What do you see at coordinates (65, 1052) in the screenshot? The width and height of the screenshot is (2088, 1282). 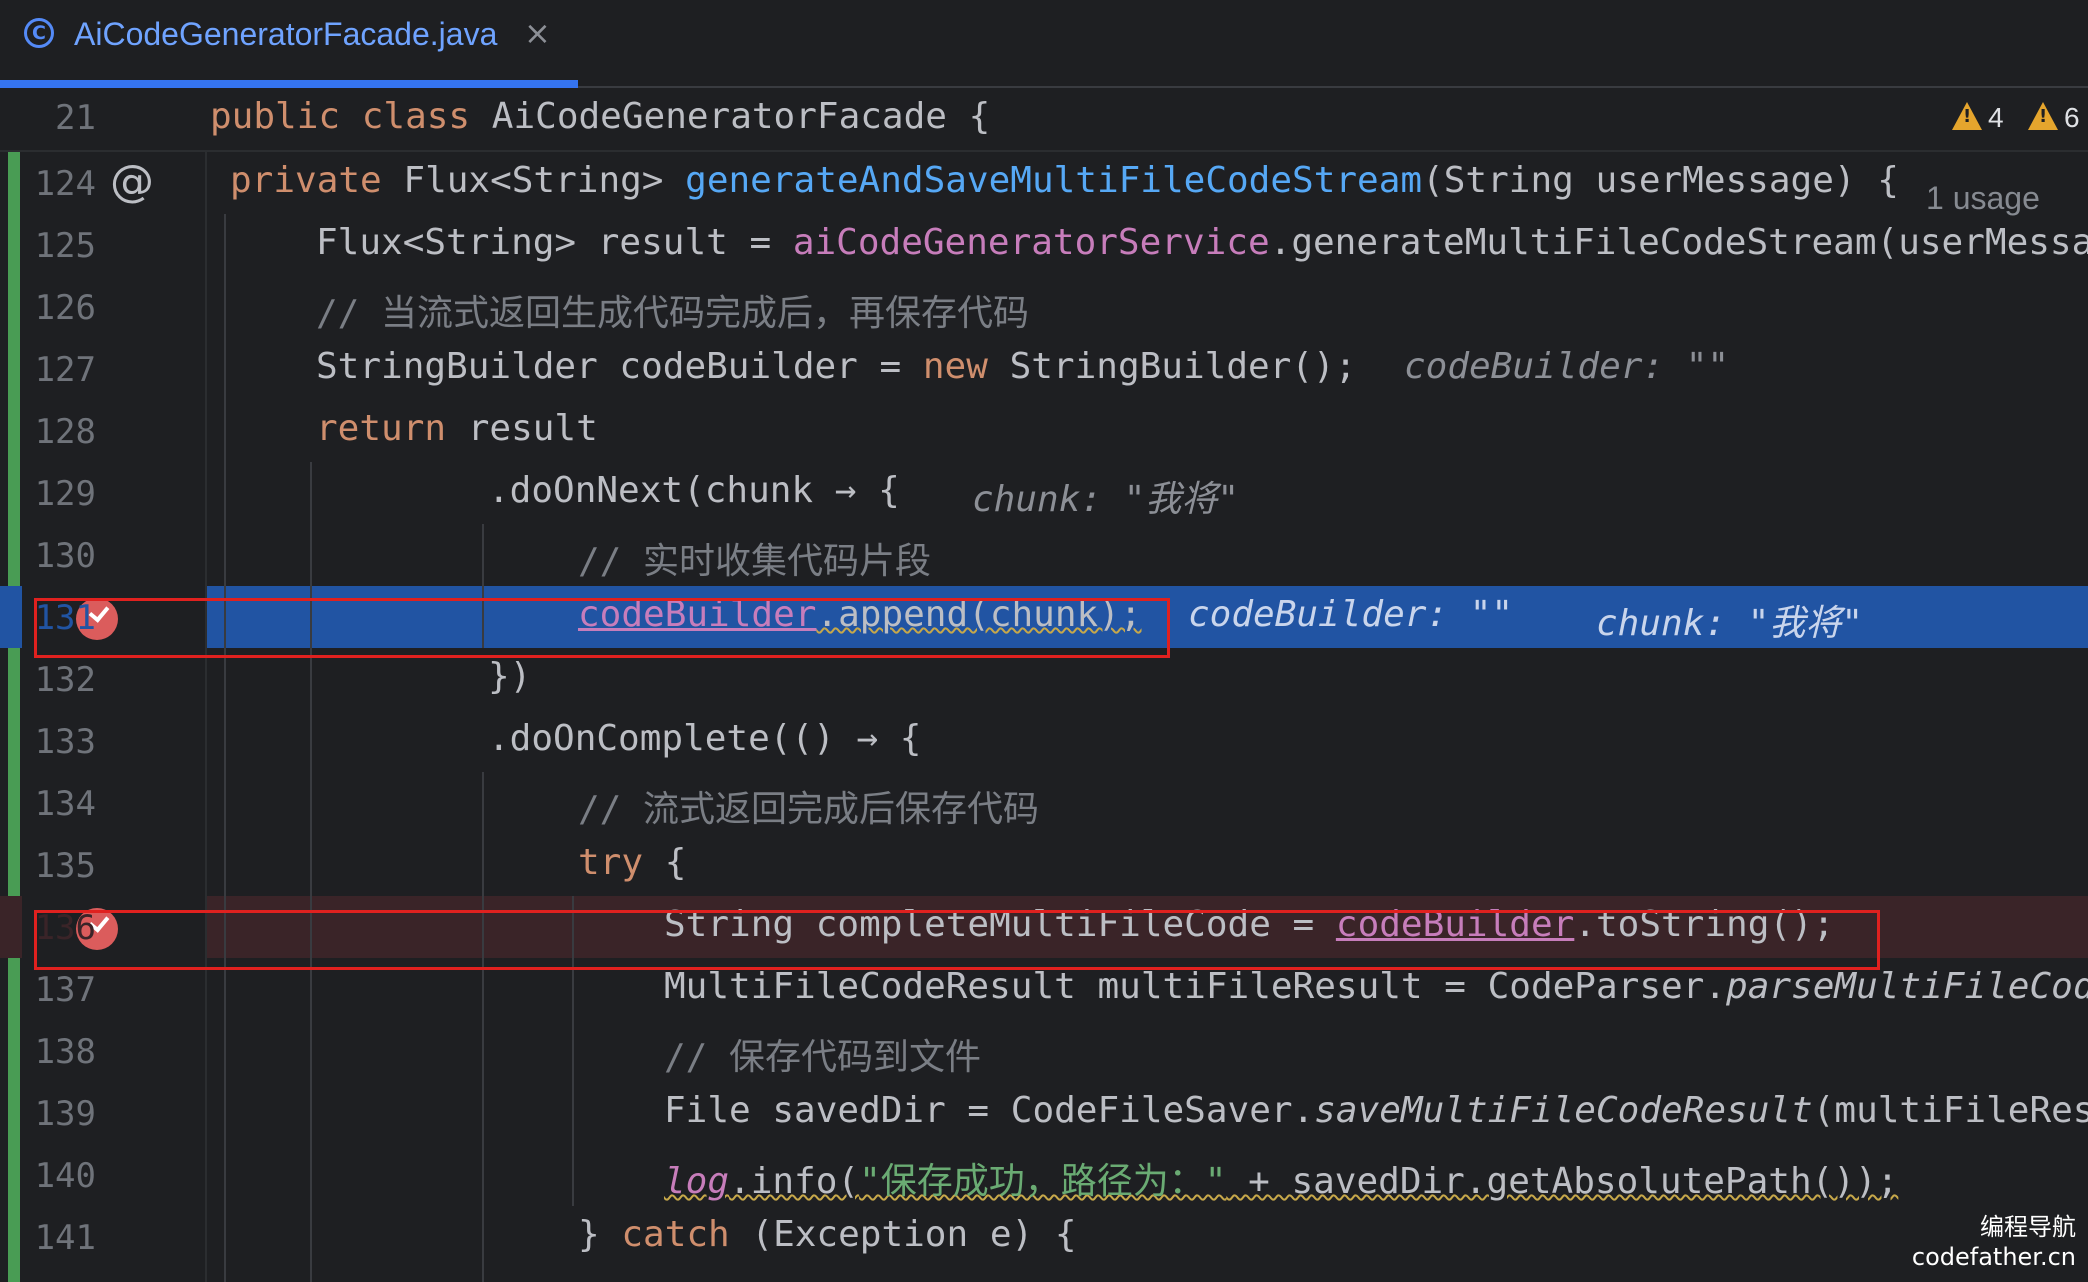 I see `line-number: 138` at bounding box center [65, 1052].